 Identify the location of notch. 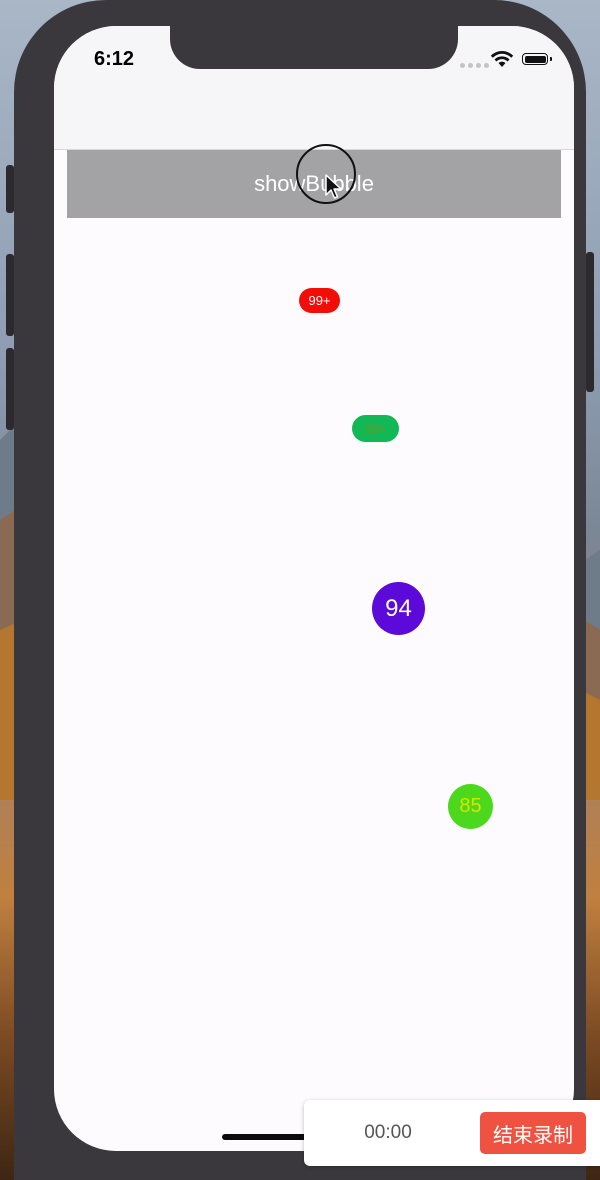
(314, 47).